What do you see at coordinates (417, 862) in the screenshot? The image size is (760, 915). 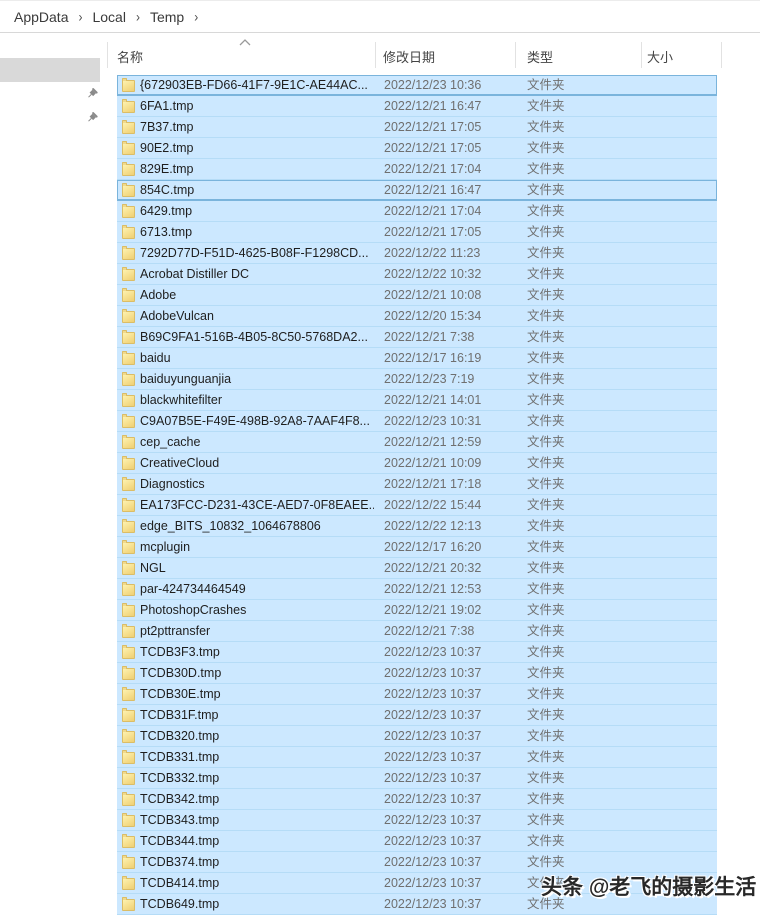 I see `file-row: TCDB374.tmp 2022/12/23 10:37 文件夹` at bounding box center [417, 862].